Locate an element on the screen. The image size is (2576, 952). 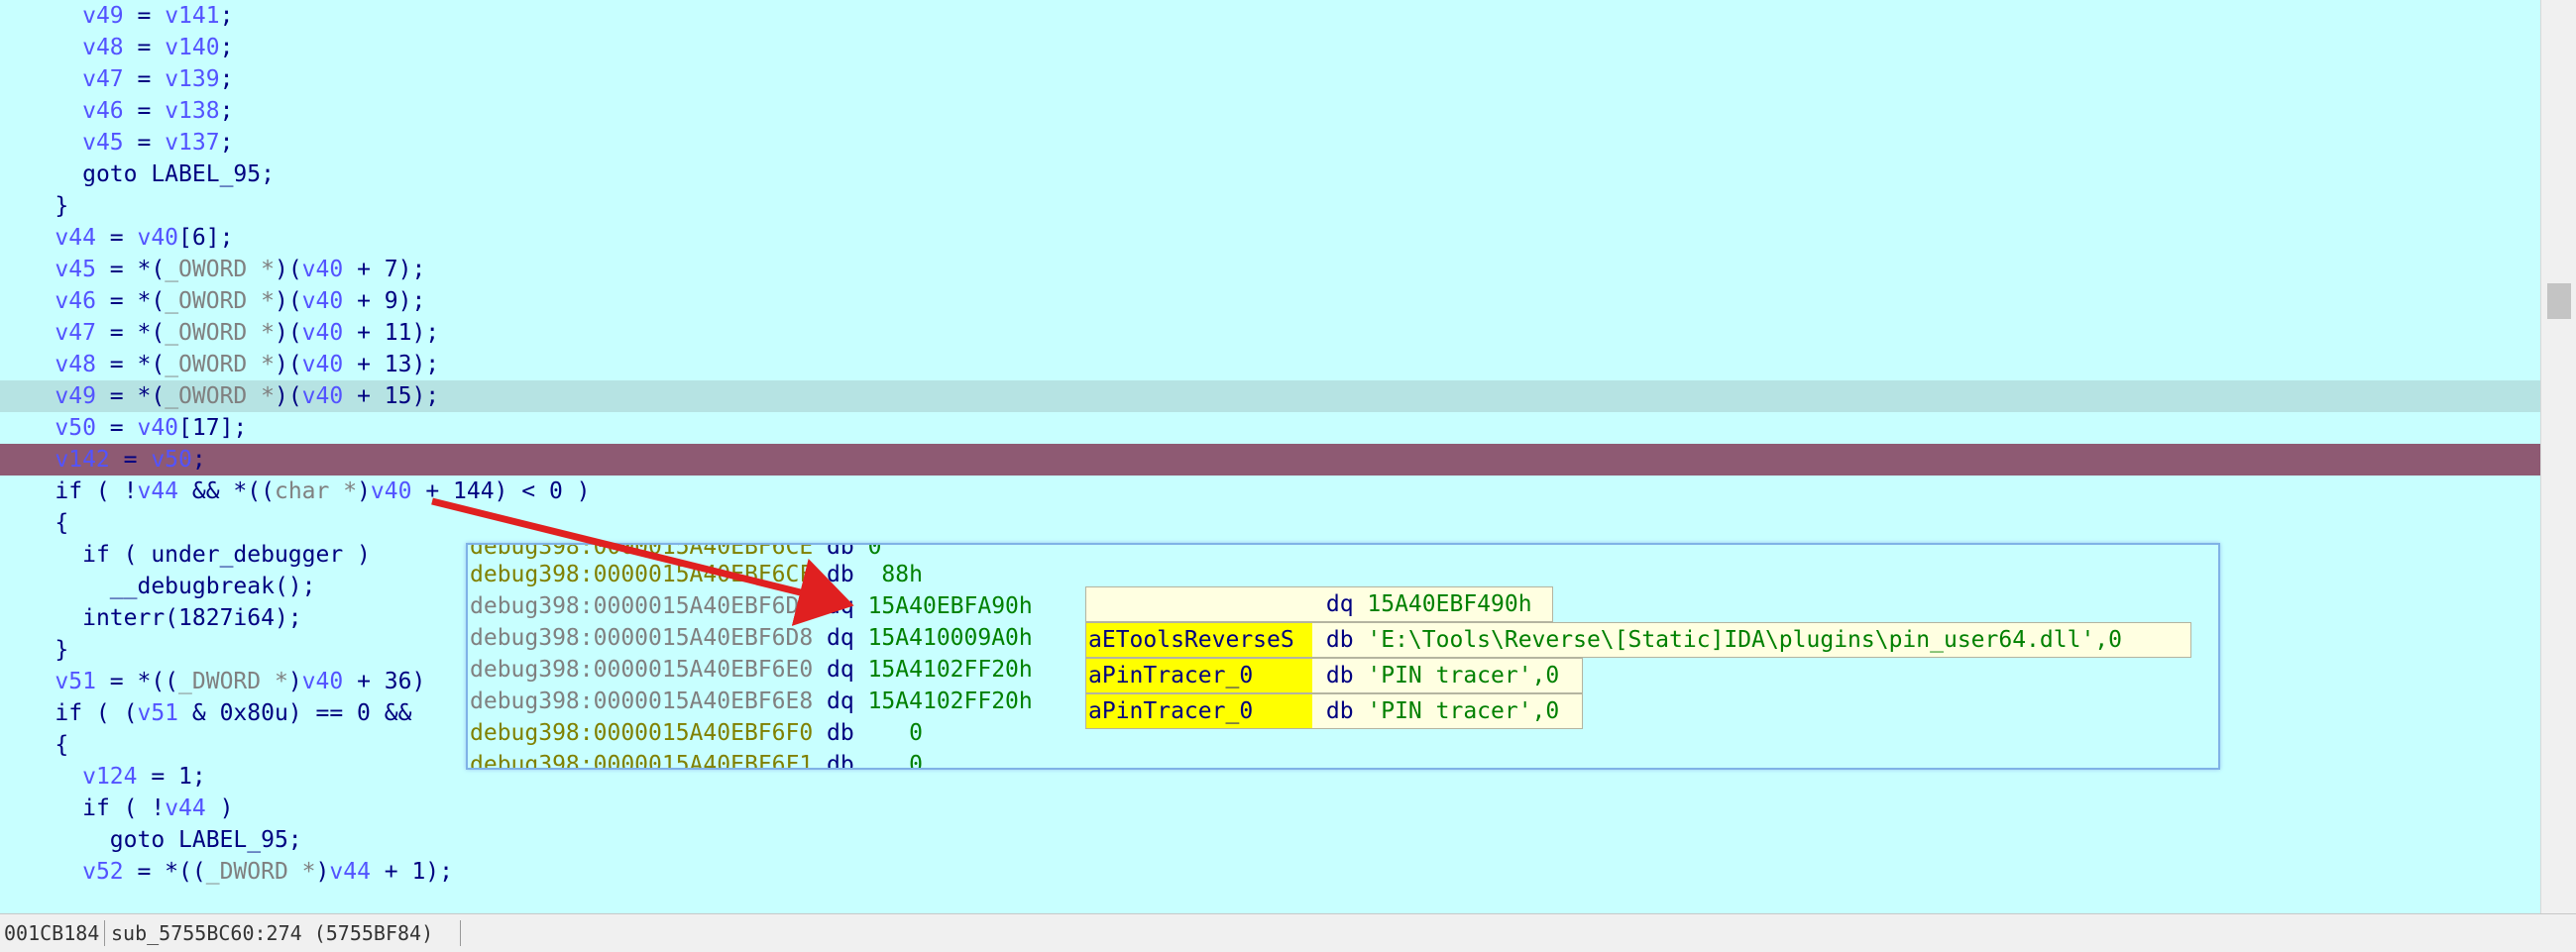
address: debug398:0000015A40EBF6F0 is located at coordinates (642, 733).